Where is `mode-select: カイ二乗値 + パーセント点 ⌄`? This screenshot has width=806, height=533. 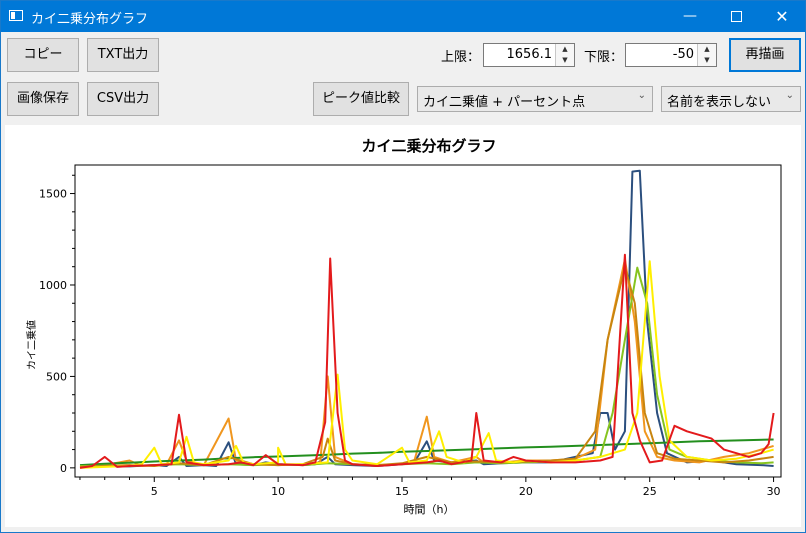
mode-select: カイ二乗値 + パーセント点 ⌄ is located at coordinates (535, 99).